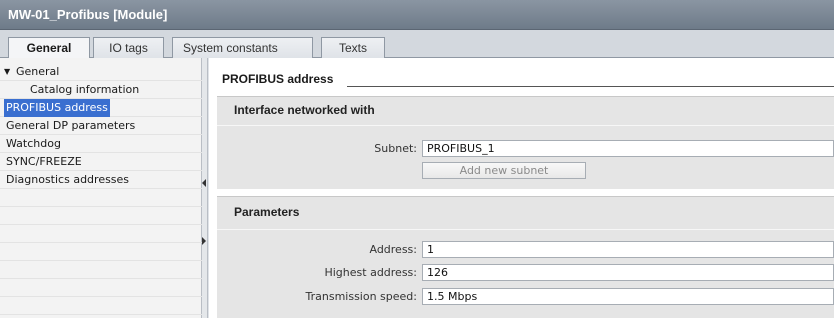  Describe the element at coordinates (504, 170) in the screenshot. I see `add-new-subnet-button: Add new subnet` at that location.